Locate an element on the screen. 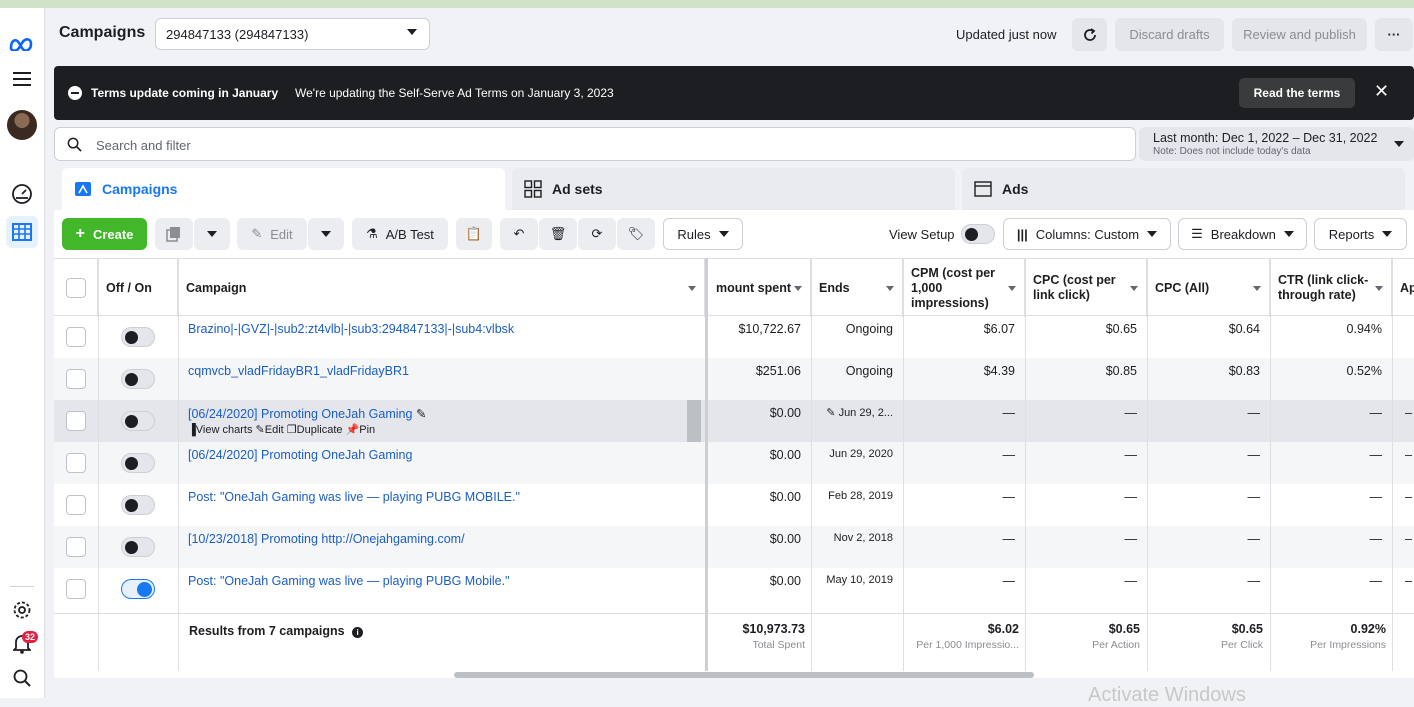  undo-button: ↶ is located at coordinates (519, 234).